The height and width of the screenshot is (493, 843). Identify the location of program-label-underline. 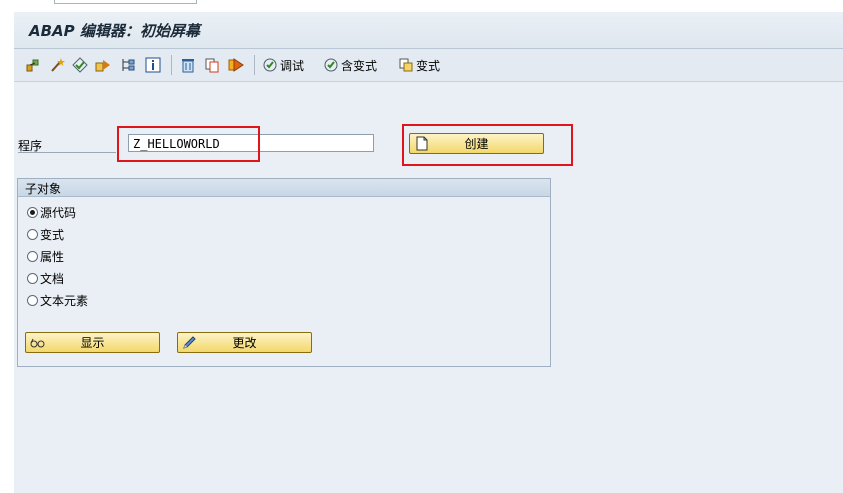
(67, 152).